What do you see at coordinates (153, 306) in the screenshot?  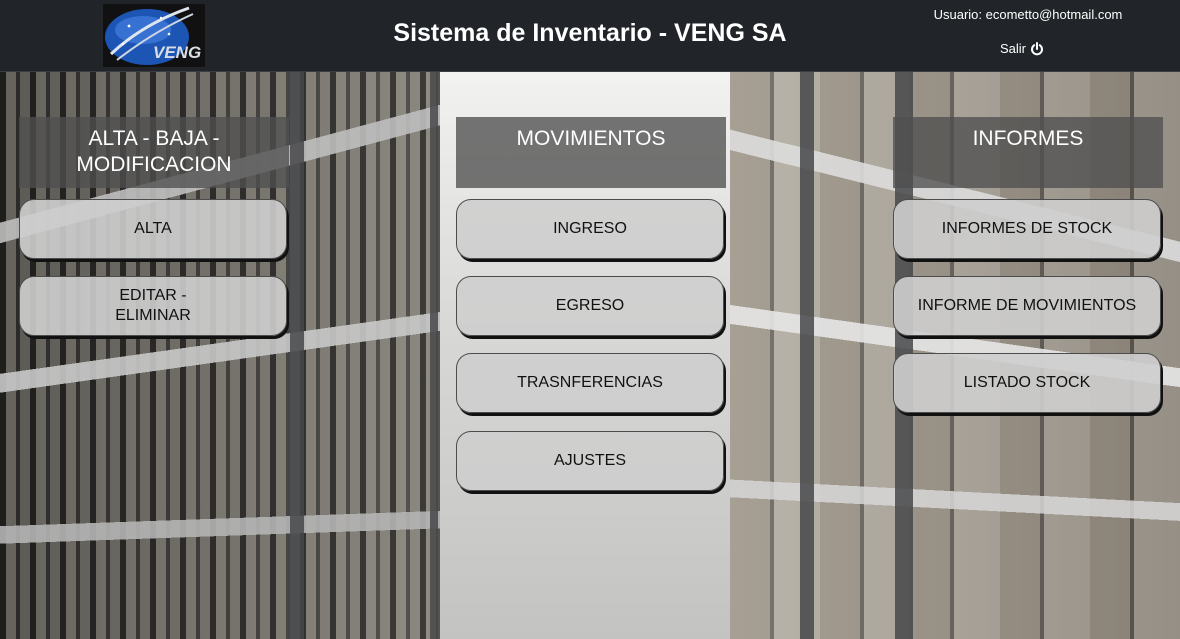 I see `editar-eliminar-button: EDITAR - ELIMINAR` at bounding box center [153, 306].